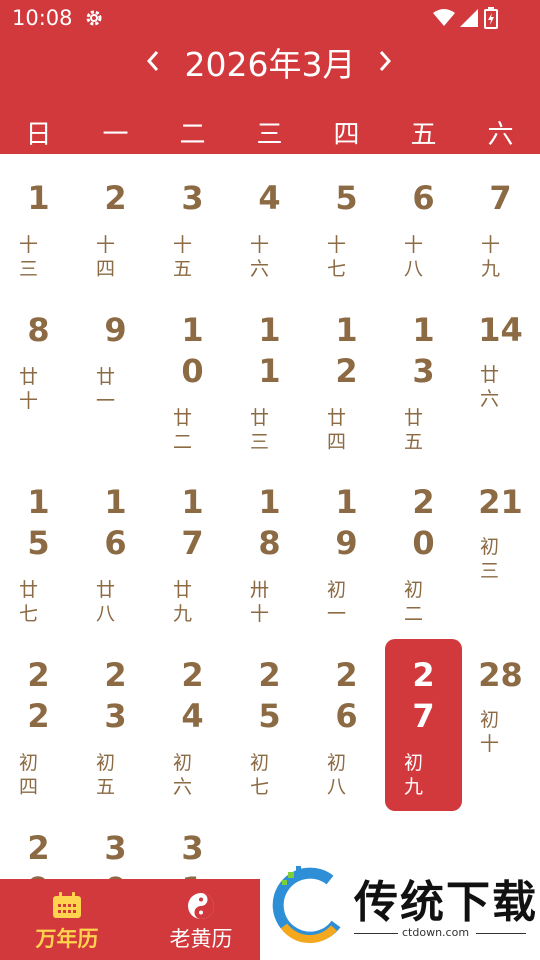 The width and height of the screenshot is (540, 960). I want to click on day-cell: 23 初五, so click(115, 727).